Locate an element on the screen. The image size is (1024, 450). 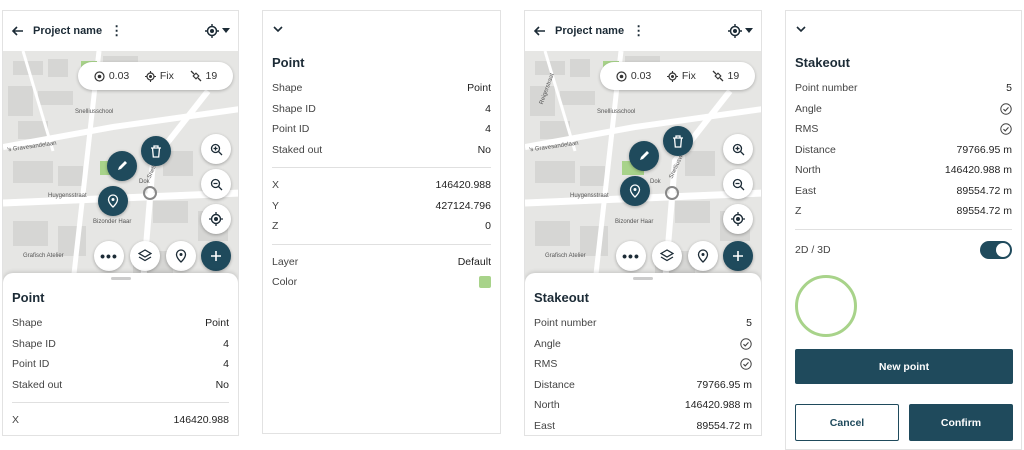
crosshair-icon is located at coordinates (735, 31).